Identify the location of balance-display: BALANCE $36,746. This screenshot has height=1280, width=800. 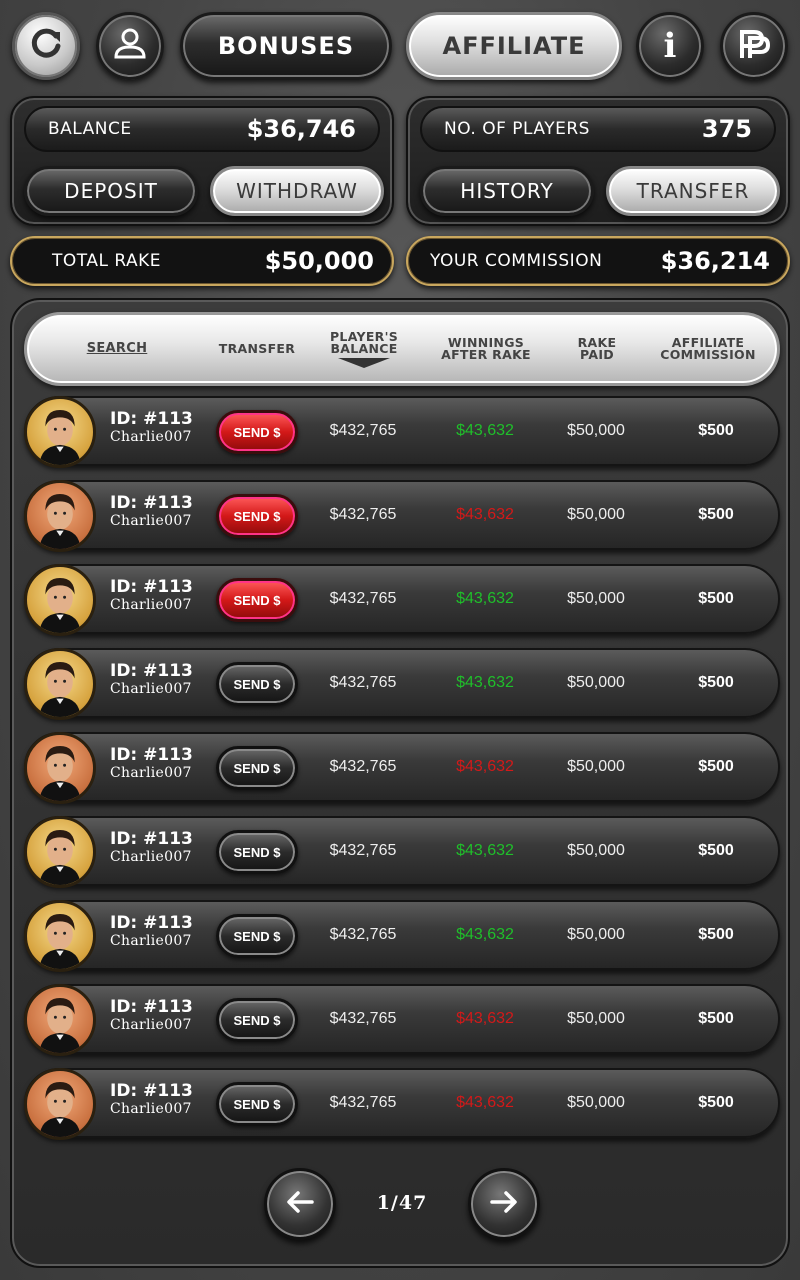
(202, 129).